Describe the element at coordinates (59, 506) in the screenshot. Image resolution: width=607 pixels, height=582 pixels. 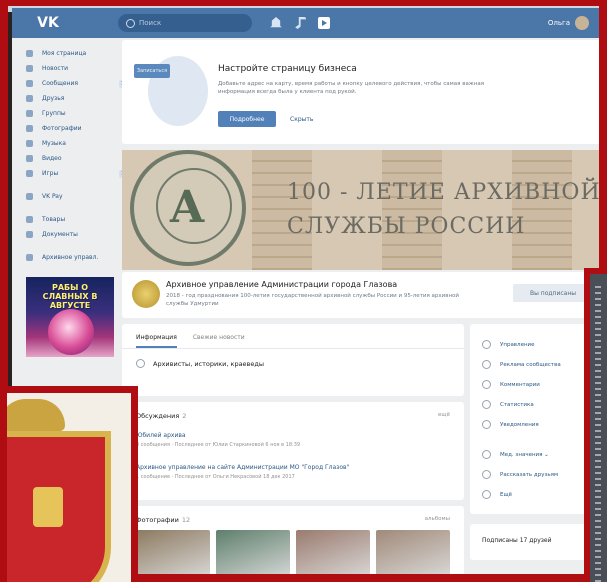
I see `shield-image` at that location.